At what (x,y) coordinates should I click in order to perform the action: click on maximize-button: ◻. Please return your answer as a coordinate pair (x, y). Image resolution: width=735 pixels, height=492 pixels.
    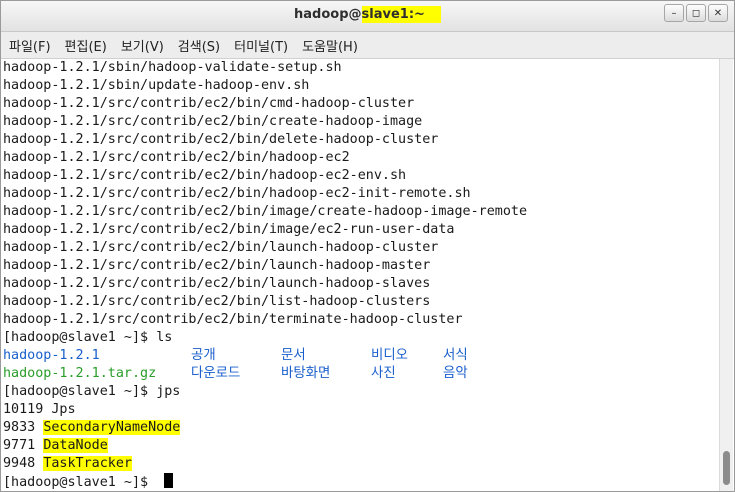
    Looking at the image, I should click on (696, 13).